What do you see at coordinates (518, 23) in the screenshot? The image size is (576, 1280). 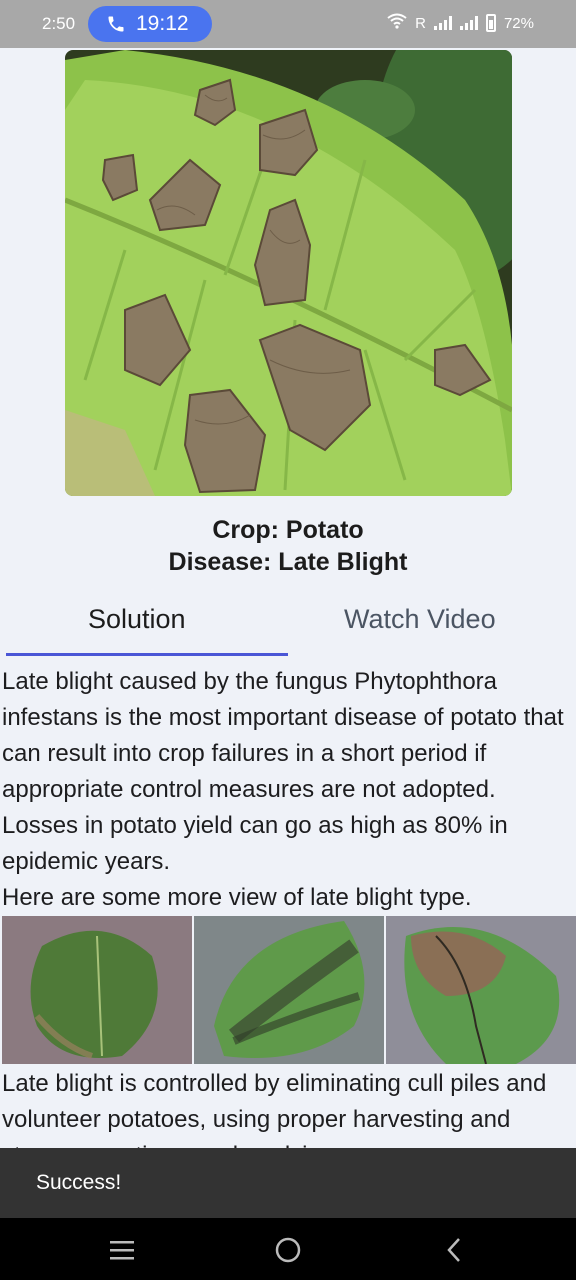 I see `battery-percent: 72%` at bounding box center [518, 23].